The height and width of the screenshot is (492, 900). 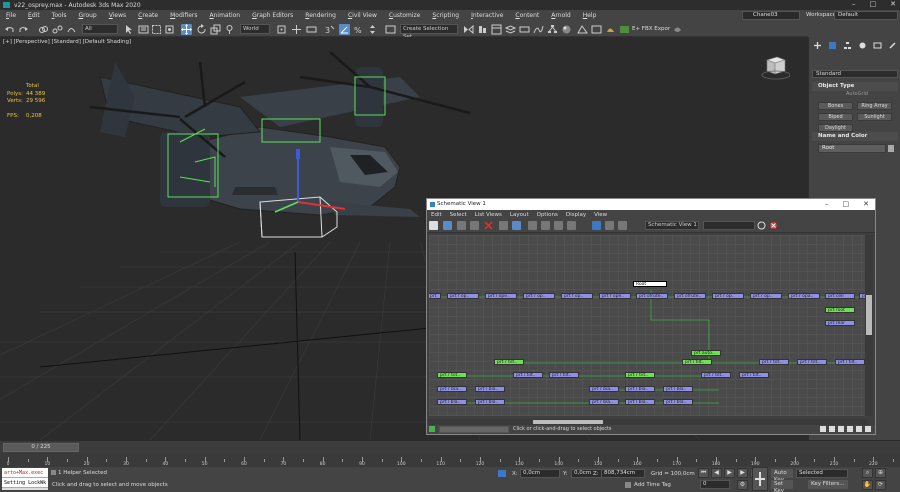 I want to click on schematic-node: prt r opa.., so click(x=804, y=296).